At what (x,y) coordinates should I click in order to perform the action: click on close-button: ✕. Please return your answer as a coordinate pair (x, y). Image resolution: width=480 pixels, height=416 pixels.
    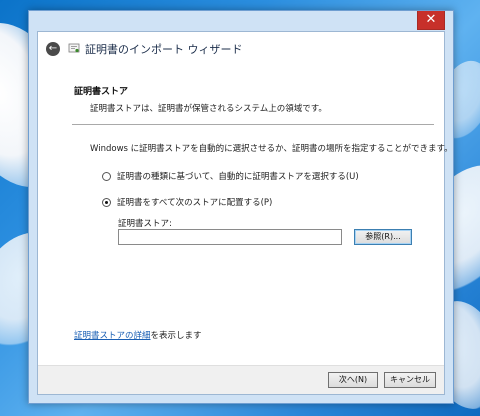
    Looking at the image, I should click on (431, 20).